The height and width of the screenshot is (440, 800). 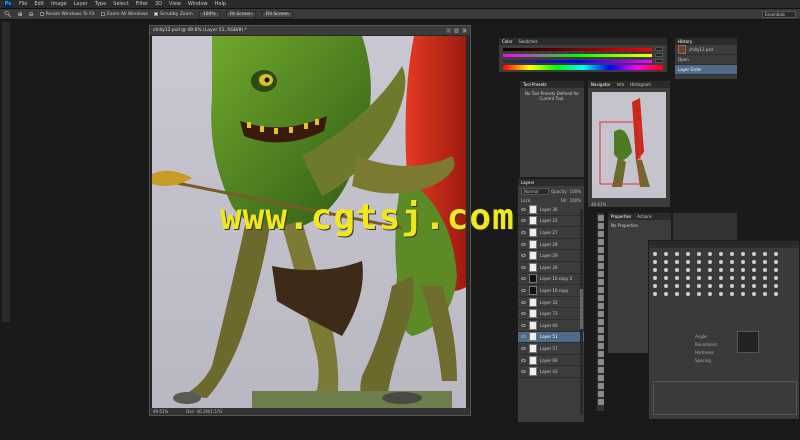 What do you see at coordinates (198, 4) in the screenshot?
I see `menu-window: Window` at bounding box center [198, 4].